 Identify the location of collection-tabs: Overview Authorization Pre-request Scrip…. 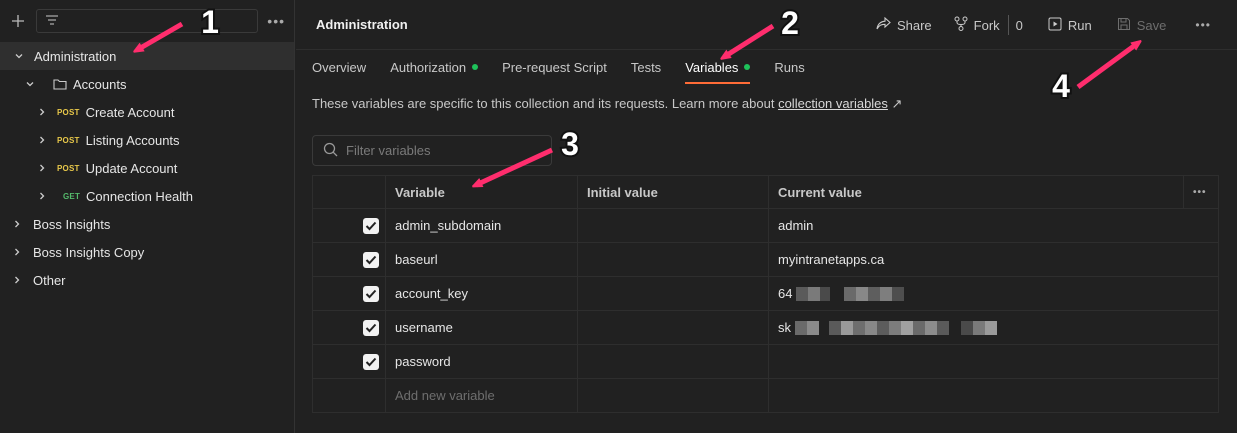
(766, 67).